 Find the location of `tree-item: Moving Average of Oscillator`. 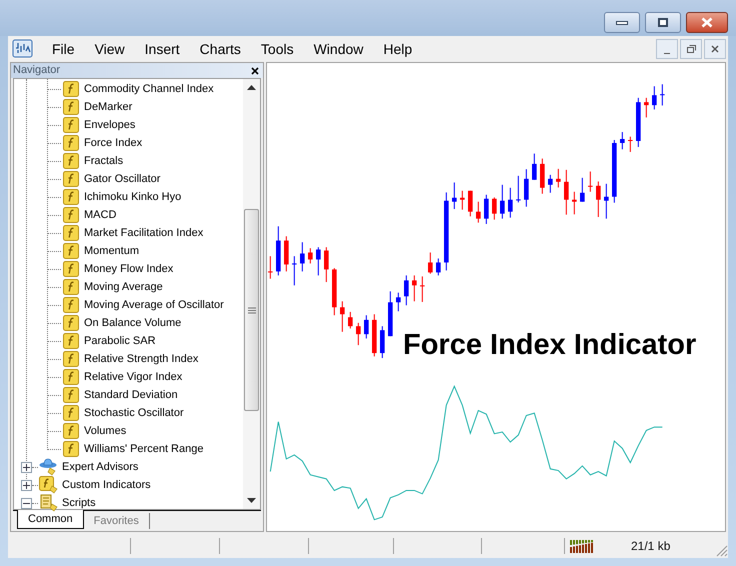

tree-item: Moving Average of Oscillator is located at coordinates (154, 305).